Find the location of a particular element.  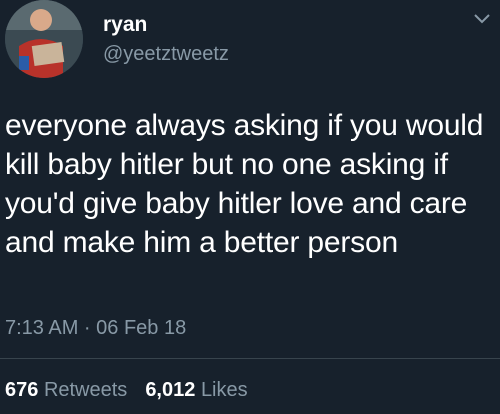

avatar is located at coordinates (44, 39).